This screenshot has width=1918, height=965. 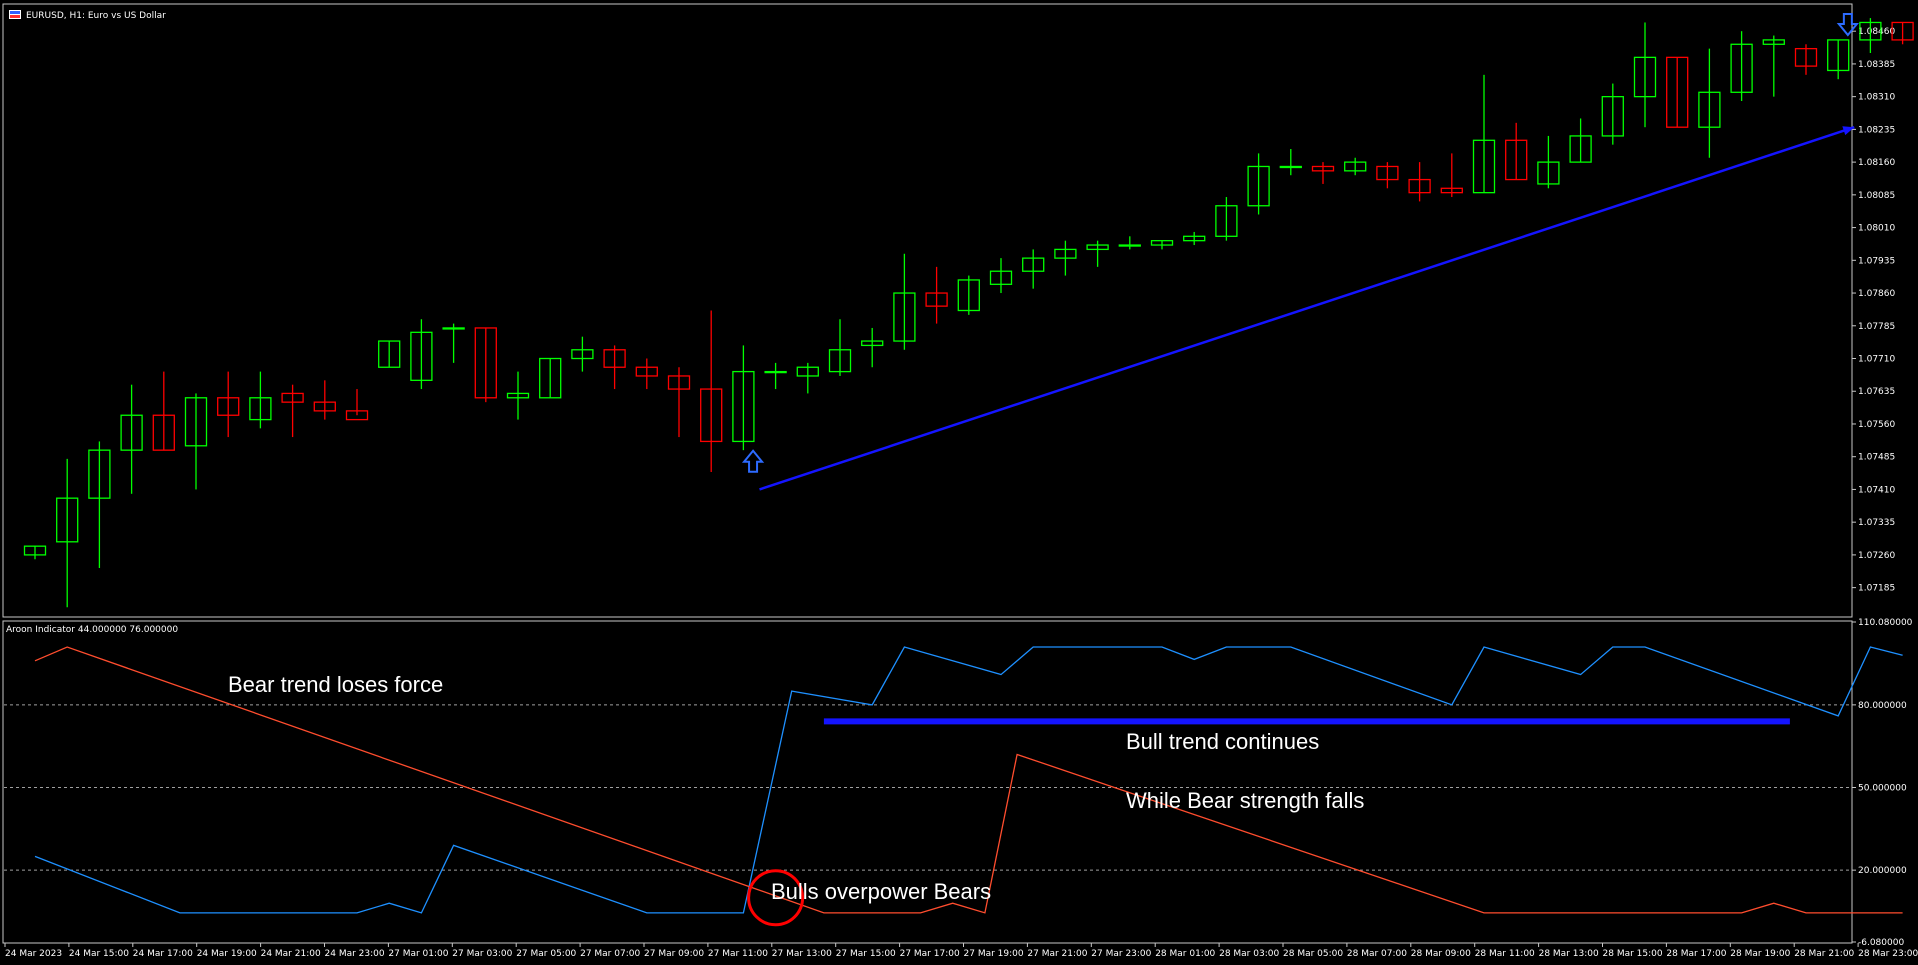 I want to click on time-tick-label: 27 Mar 03:00, so click(x=482, y=954).